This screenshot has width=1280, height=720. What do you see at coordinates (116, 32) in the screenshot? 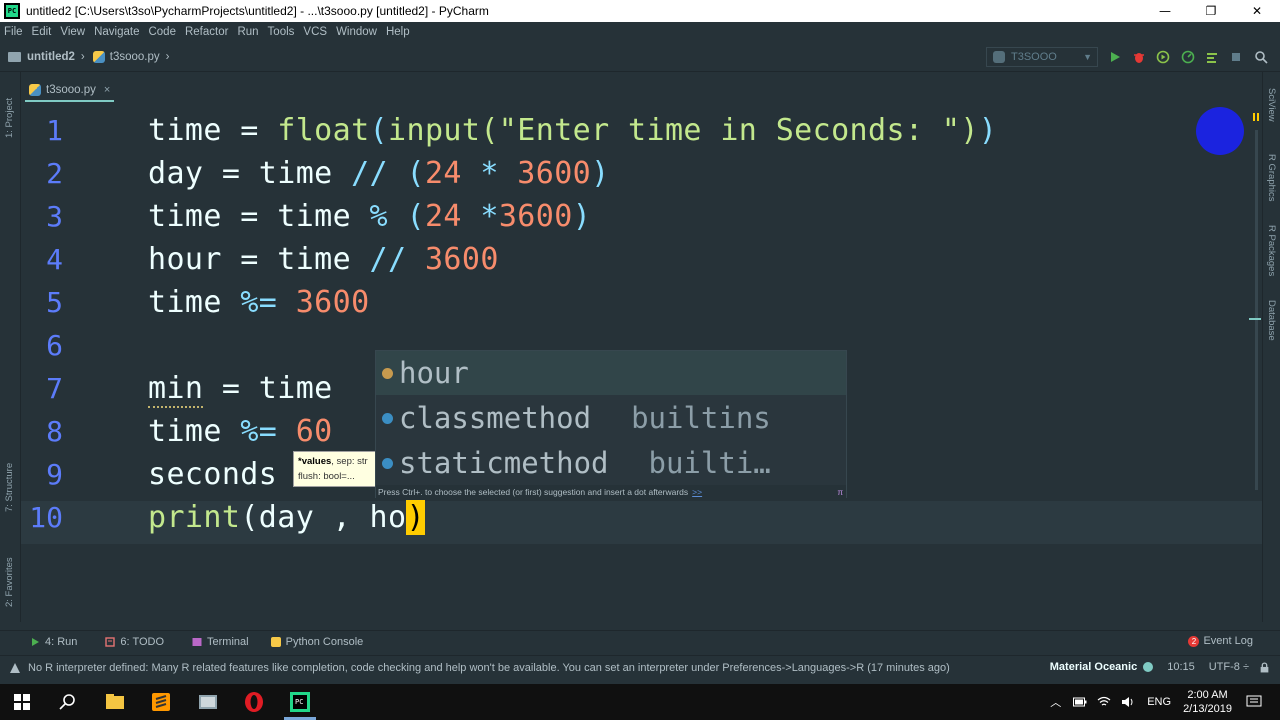
I see `menu-navigate: Navigate` at bounding box center [116, 32].